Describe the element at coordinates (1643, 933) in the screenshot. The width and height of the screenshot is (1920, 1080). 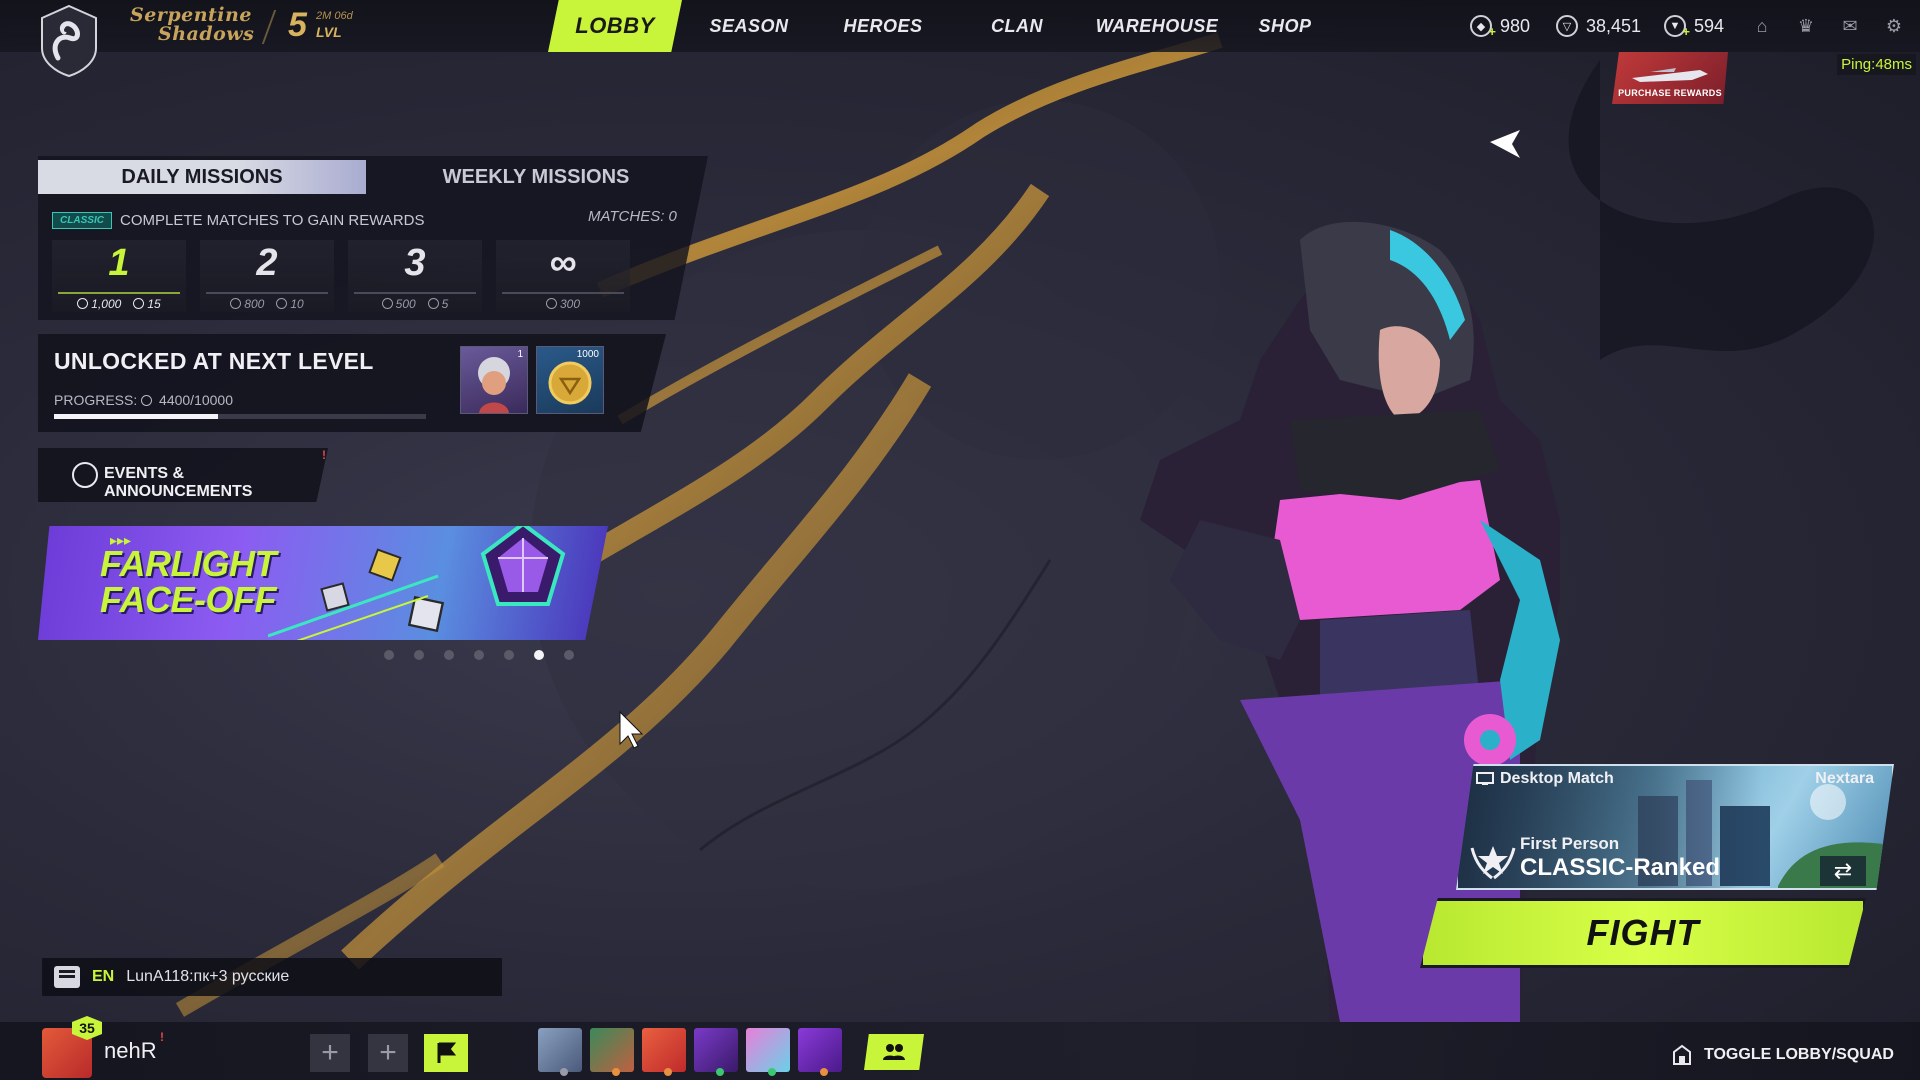
I see `fight-button: FIGHT` at that location.